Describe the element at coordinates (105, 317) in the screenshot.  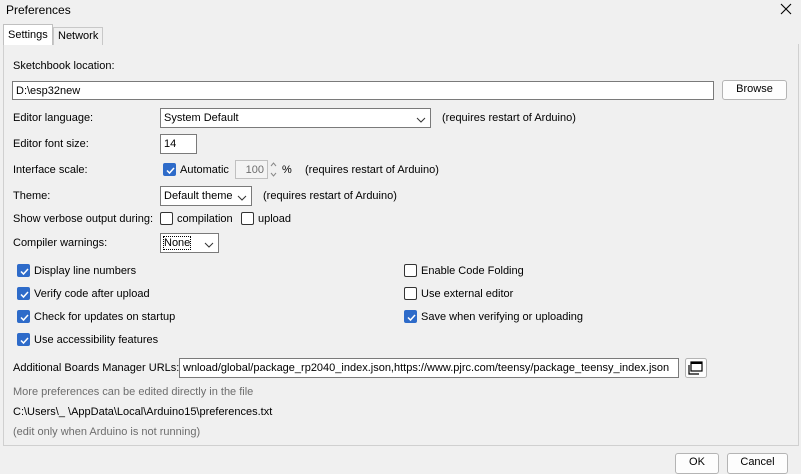
I see `check-updates-label: Check for updates on startup` at that location.